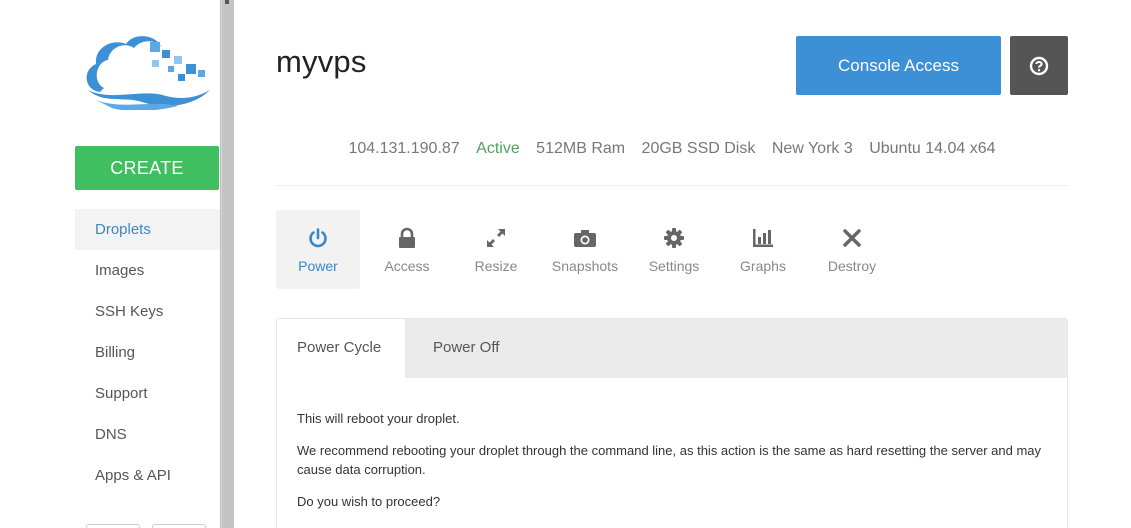 The width and height of the screenshot is (1131, 528). Describe the element at coordinates (672, 185) in the screenshot. I see `divider` at that location.